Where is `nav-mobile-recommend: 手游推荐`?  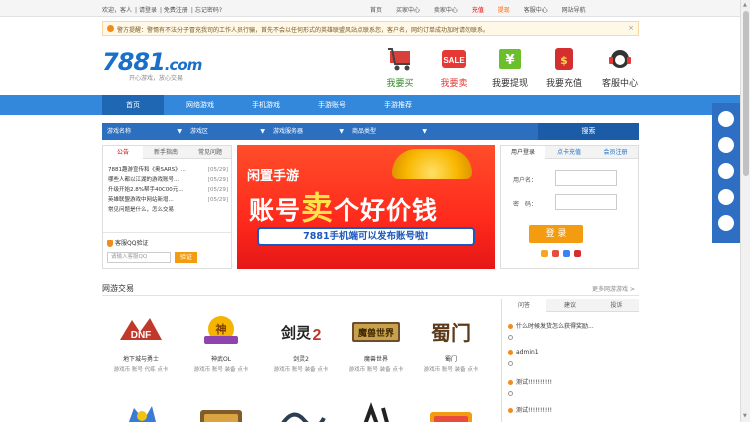 nav-mobile-recommend: 手游推荐 is located at coordinates (398, 105).